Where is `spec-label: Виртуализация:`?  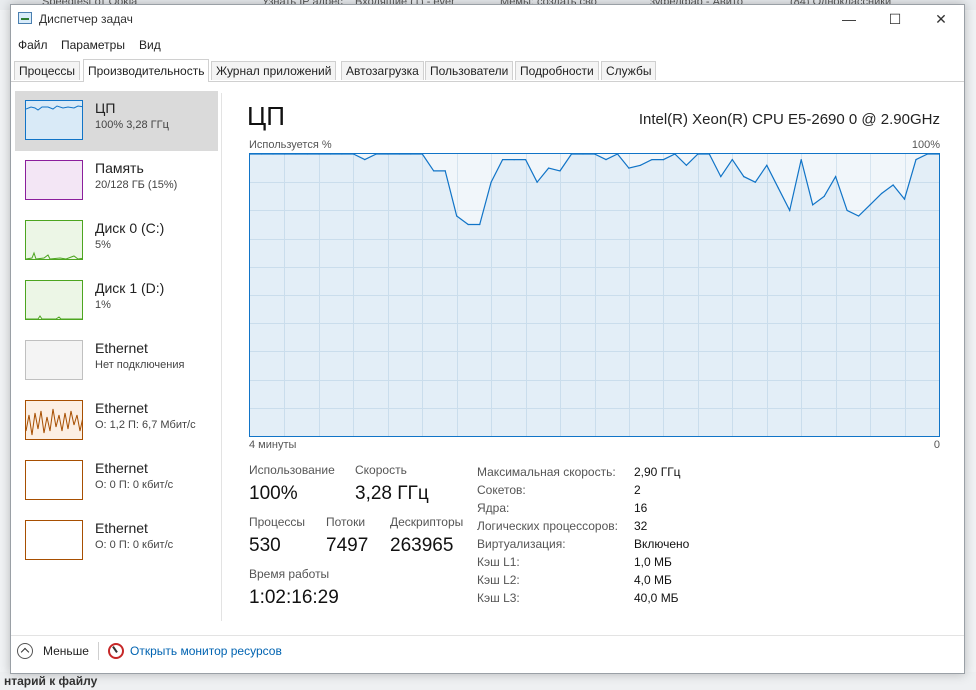 spec-label: Виртуализация: is located at coordinates (521, 544).